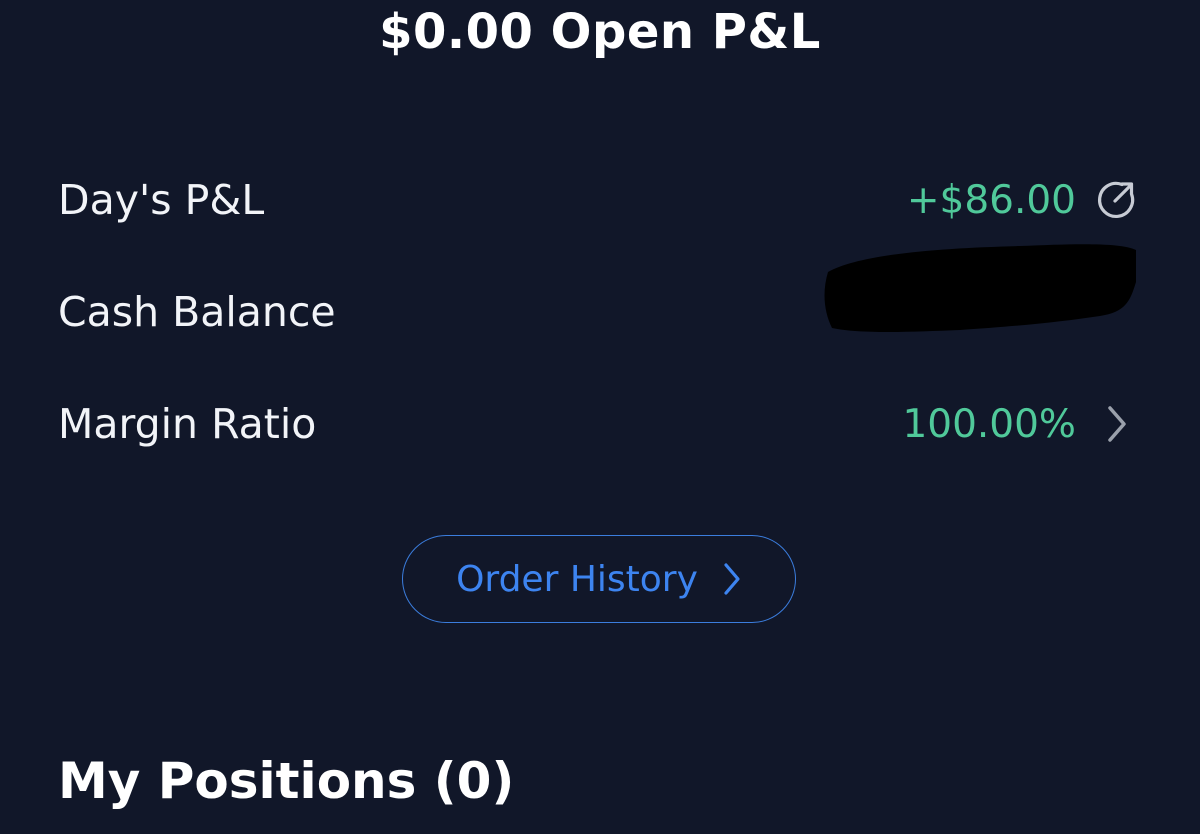 The image size is (1200, 834). What do you see at coordinates (598, 200) in the screenshot?
I see `days-pnl-row: Day's P&L +$86.00` at bounding box center [598, 200].